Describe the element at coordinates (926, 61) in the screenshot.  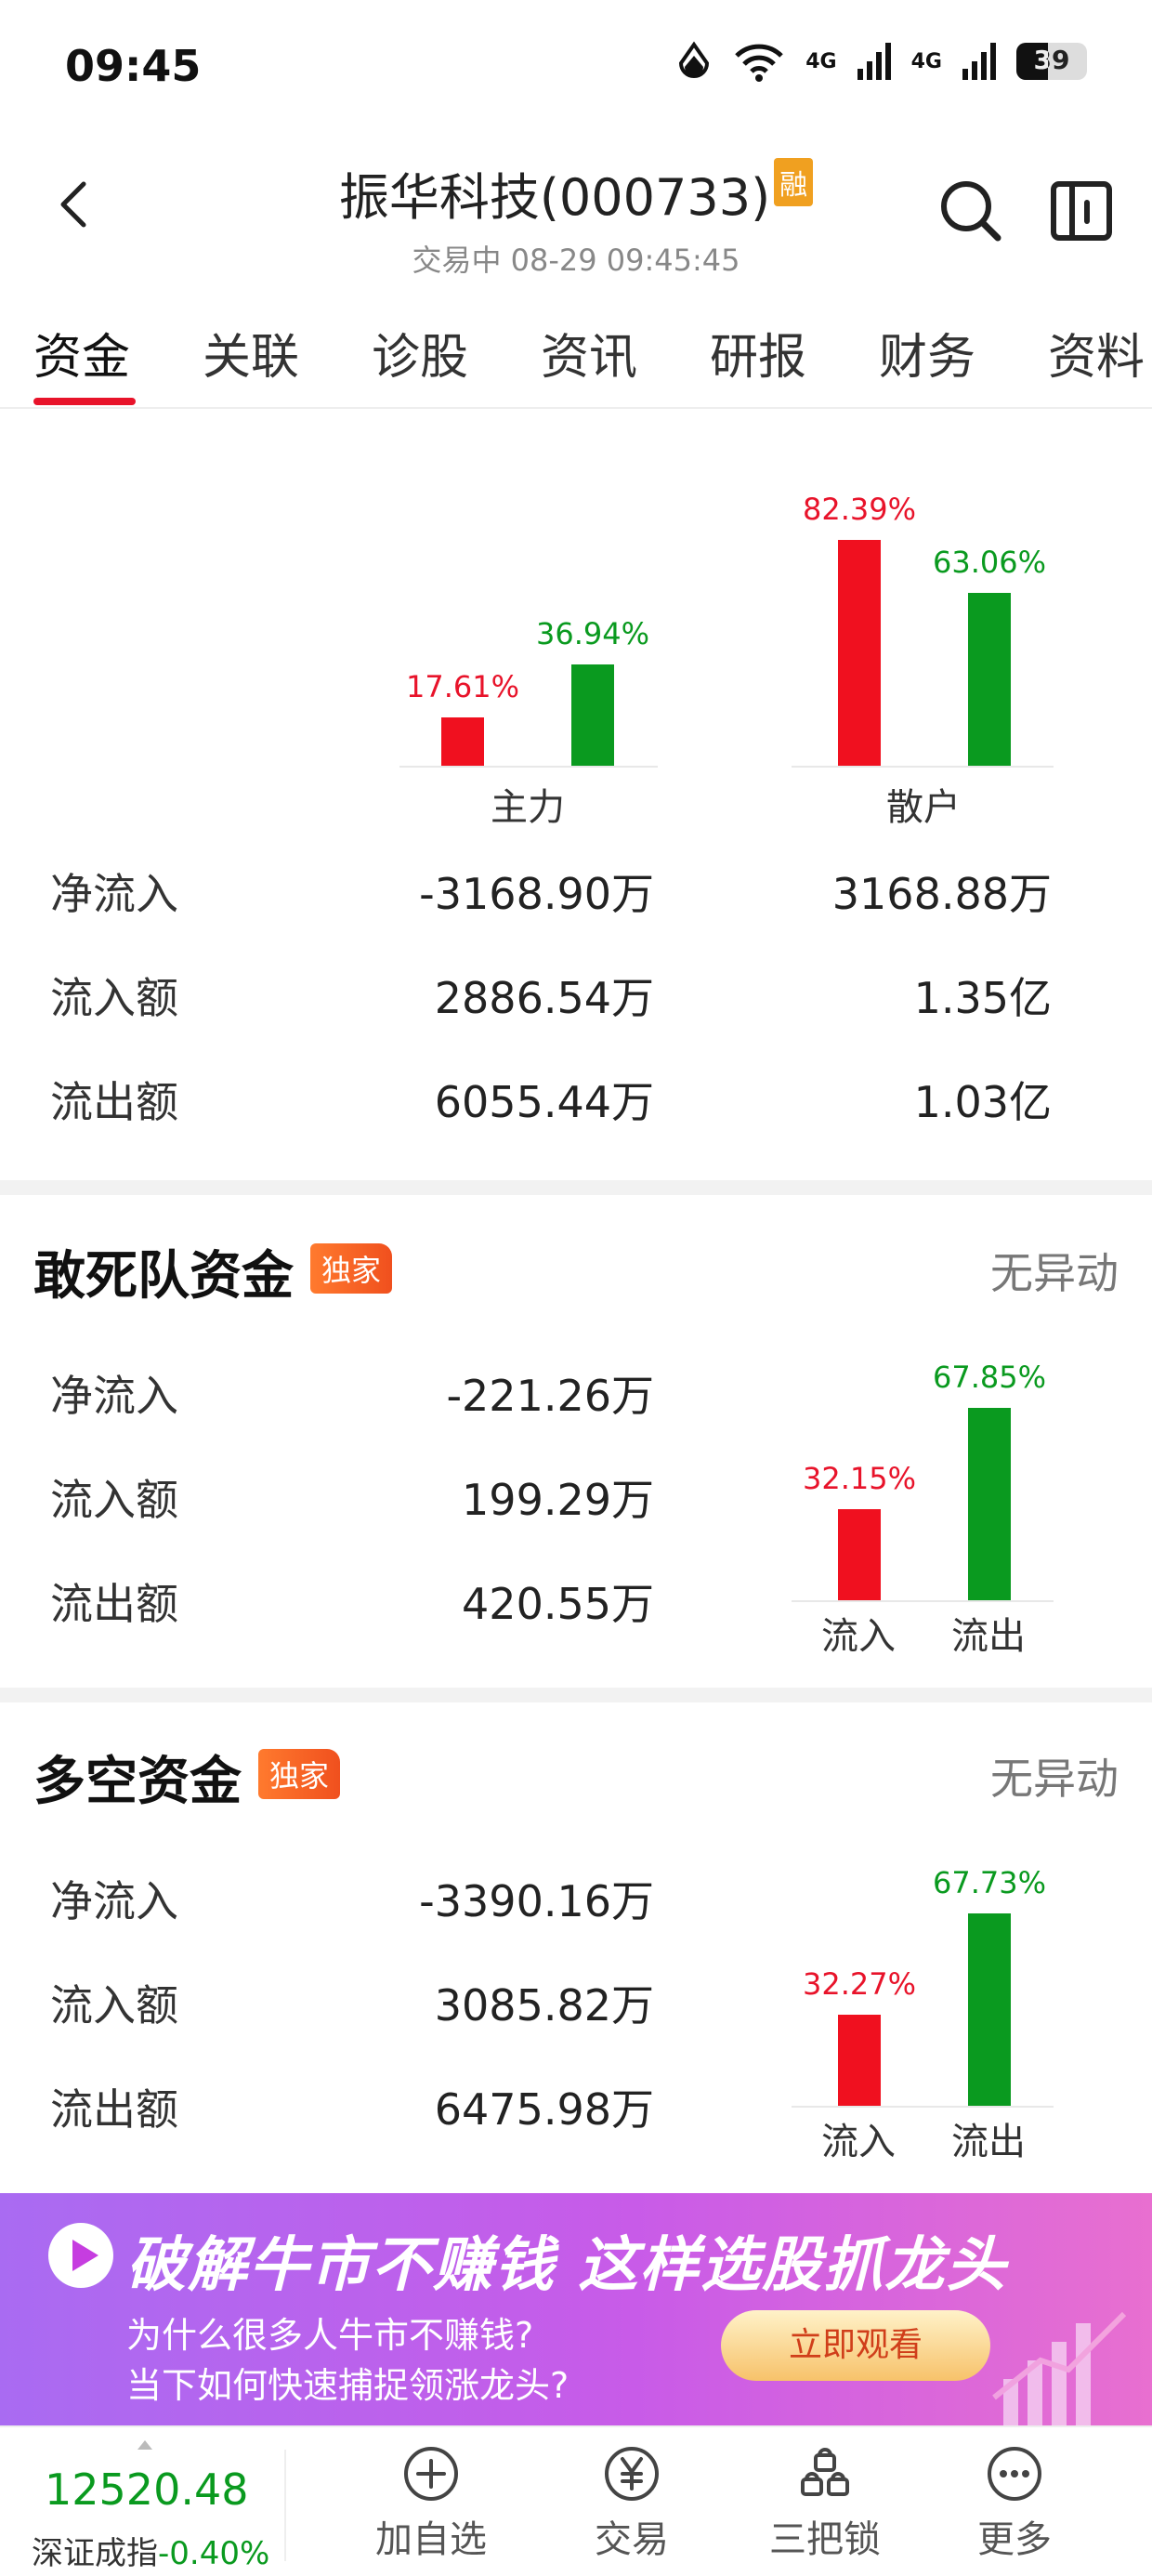
I see `network-4g-label-2: 4G` at that location.